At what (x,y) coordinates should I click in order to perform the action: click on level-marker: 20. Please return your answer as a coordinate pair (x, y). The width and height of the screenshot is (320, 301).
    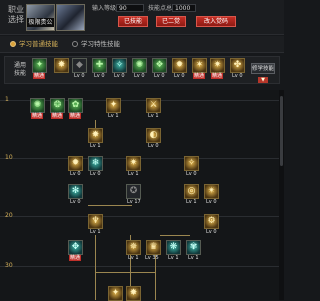
    Looking at the image, I should click on (9, 215).